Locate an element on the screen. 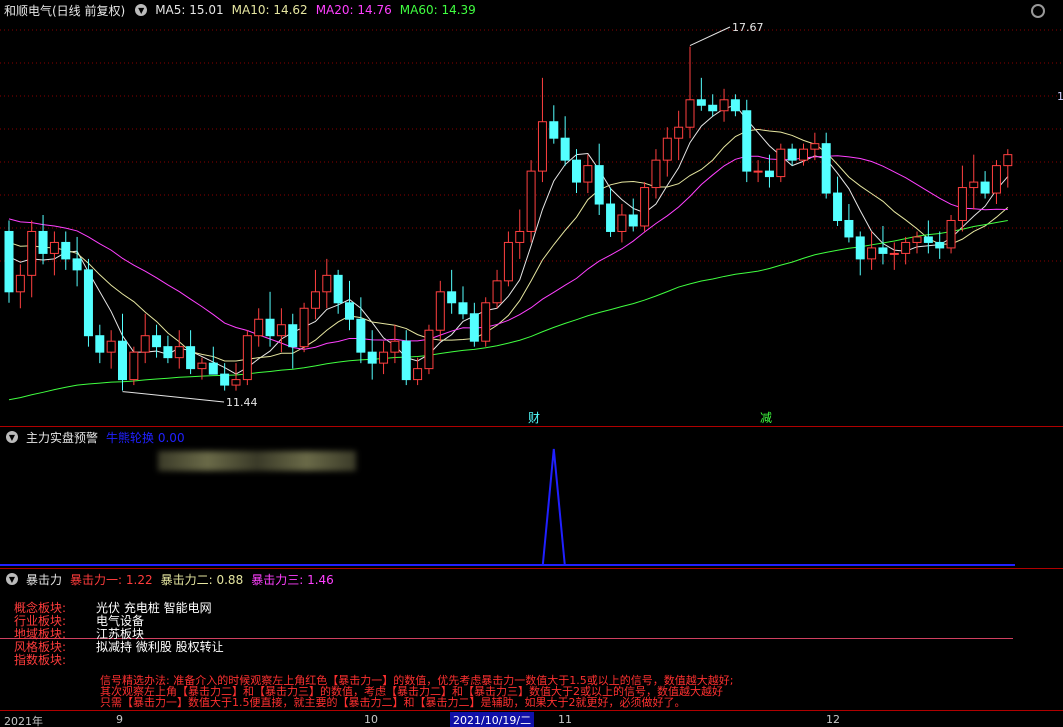 The width and height of the screenshot is (1063, 727). indicator2-header: ▼ 暴击力 暴击力一: 1.22 暴击力二: 0.88 暴击力三: 1.46 is located at coordinates (169, 579).